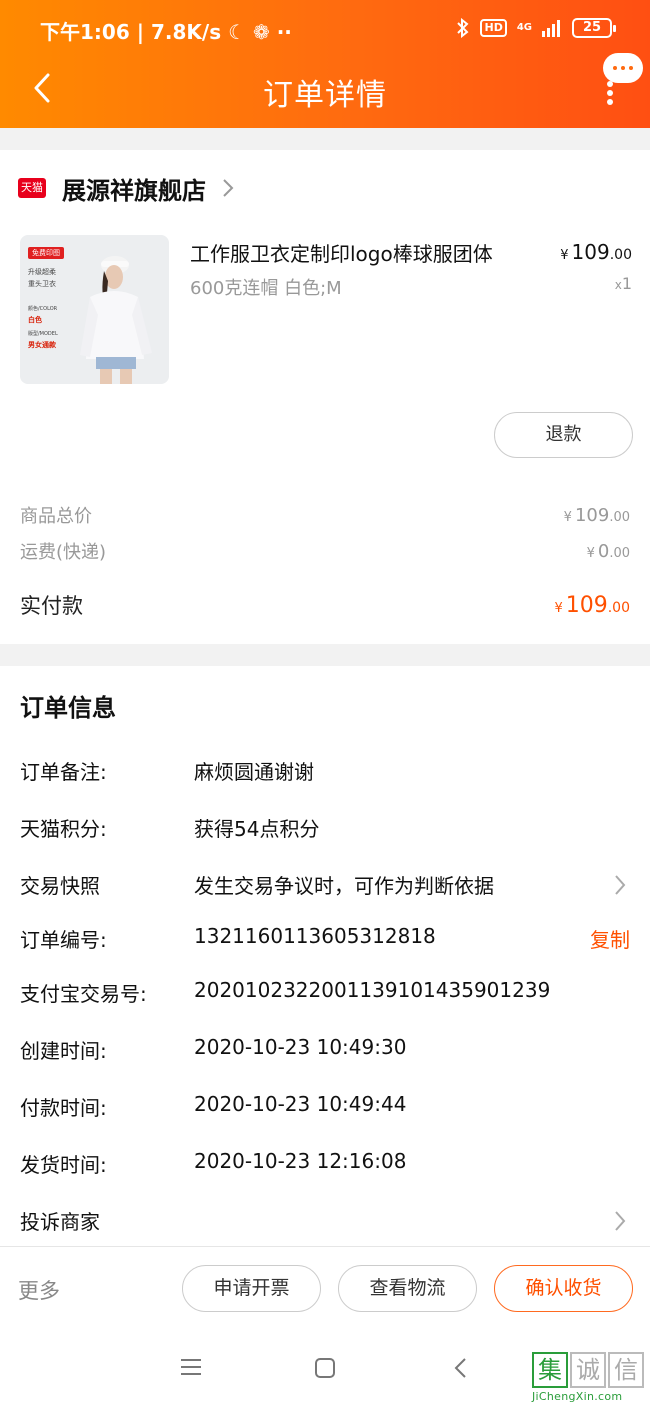 The width and height of the screenshot is (650, 1408). Describe the element at coordinates (134, 190) in the screenshot. I see `shop-name: 展源祥旗舰店` at that location.